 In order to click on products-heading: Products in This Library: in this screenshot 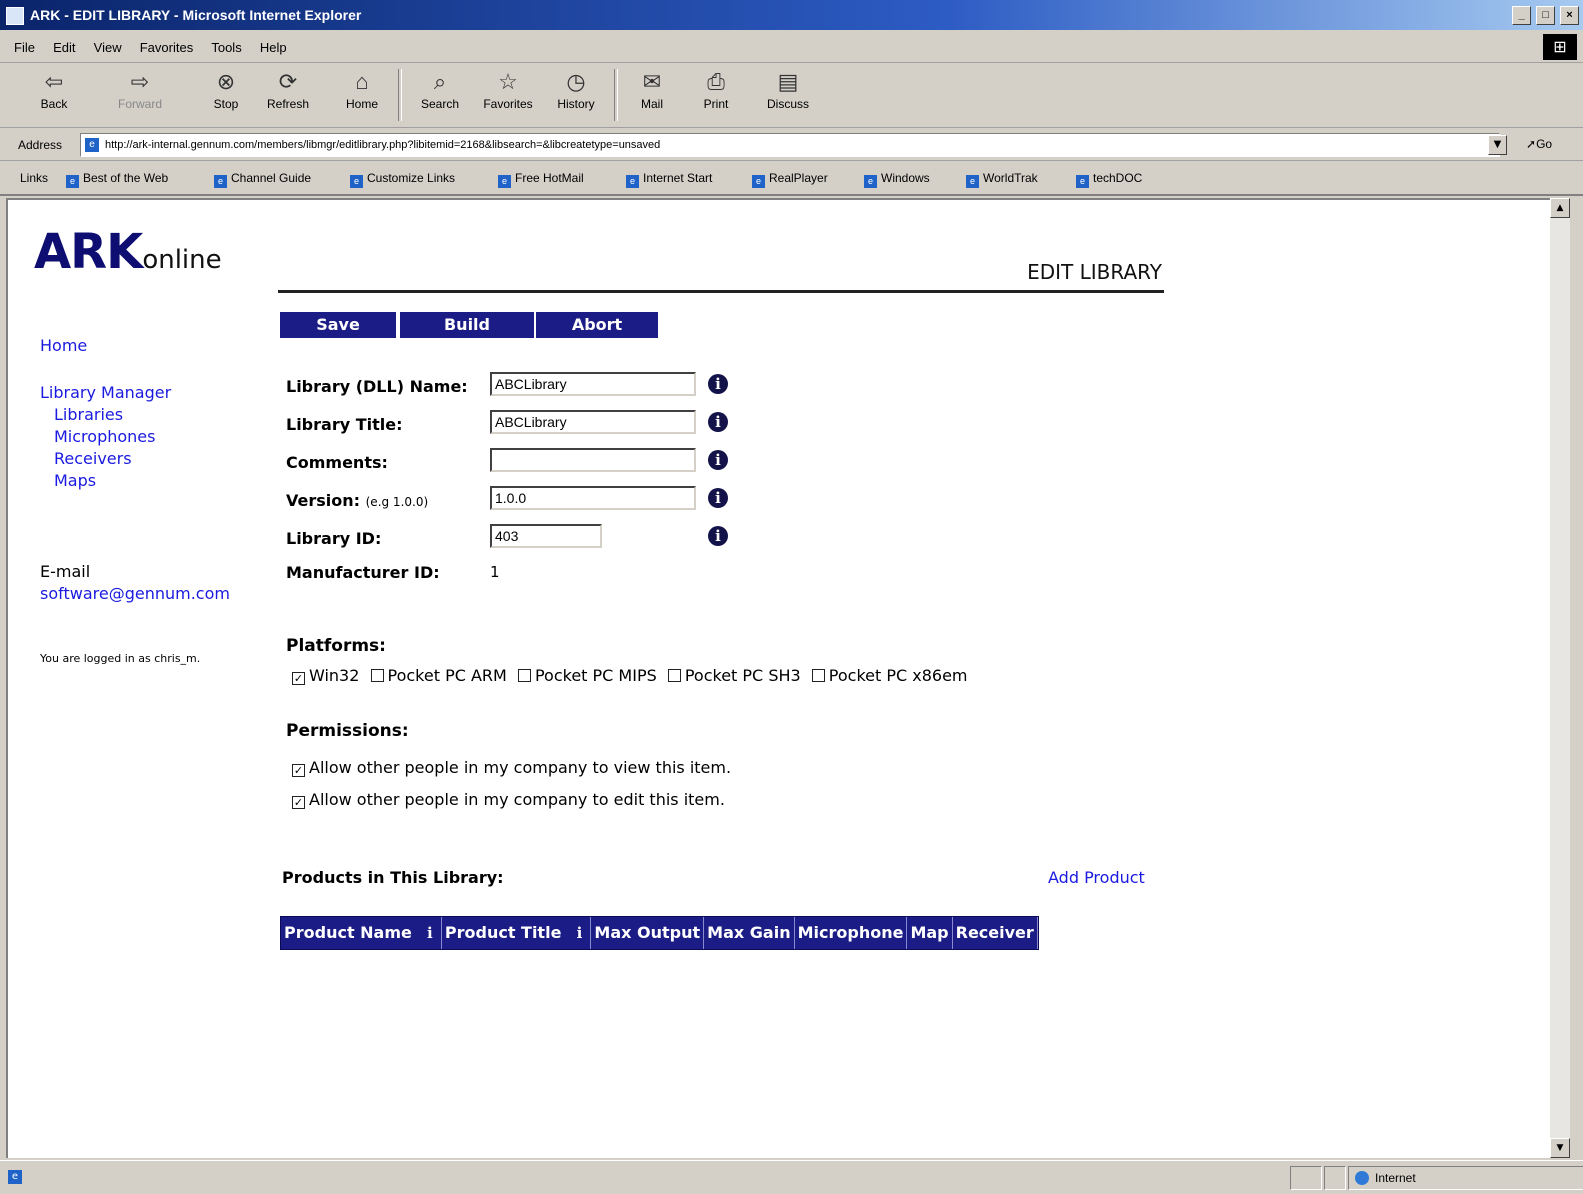, I will do `click(393, 877)`.